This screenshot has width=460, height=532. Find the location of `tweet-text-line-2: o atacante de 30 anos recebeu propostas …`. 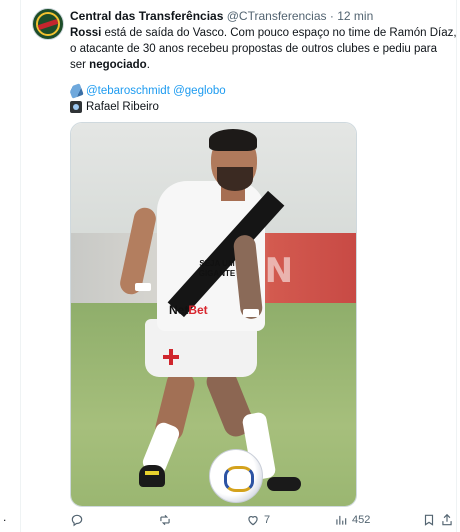

tweet-text-line-2: o atacante de 30 anos recebeu propostas … is located at coordinates (253, 49).